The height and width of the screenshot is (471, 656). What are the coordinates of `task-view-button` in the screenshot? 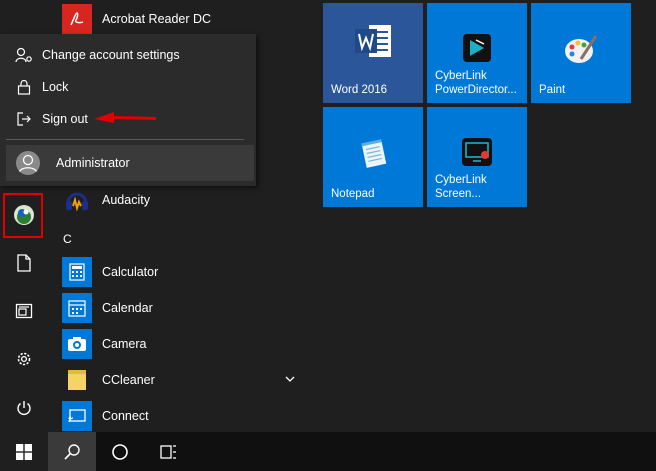 It's located at (168, 451).